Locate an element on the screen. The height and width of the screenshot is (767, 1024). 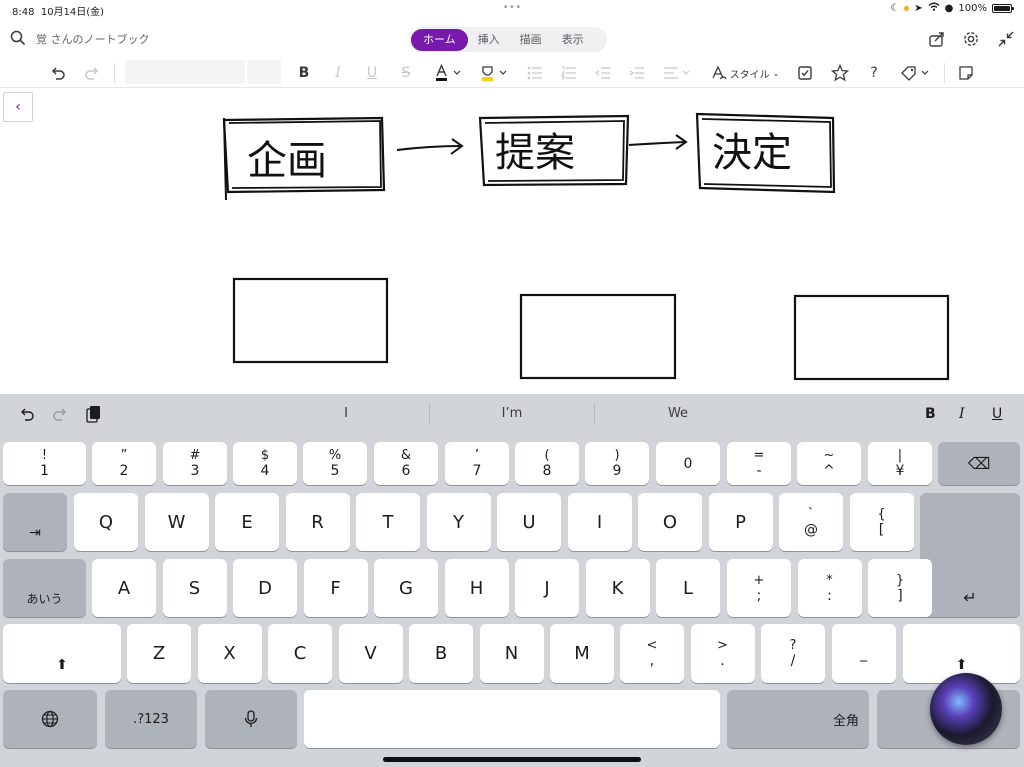
key-v: V is located at coordinates (370, 653).